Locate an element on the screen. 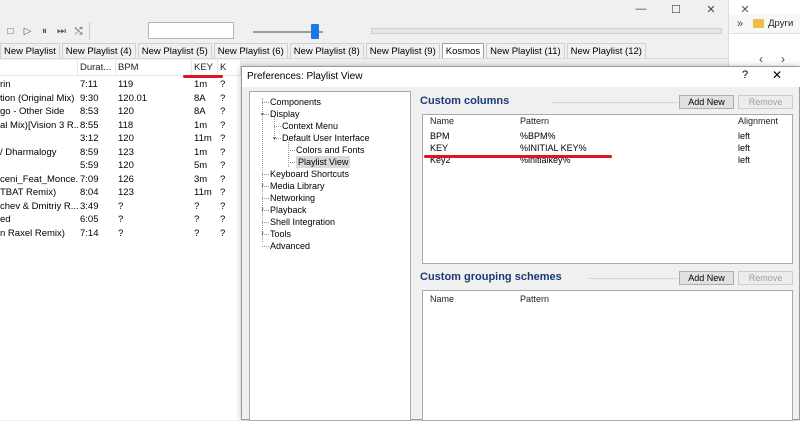 Image resolution: width=800 pixels, height=421 pixels. table-row: tion (Original Mix) 9:30 120.01 8A? is located at coordinates (120, 98).